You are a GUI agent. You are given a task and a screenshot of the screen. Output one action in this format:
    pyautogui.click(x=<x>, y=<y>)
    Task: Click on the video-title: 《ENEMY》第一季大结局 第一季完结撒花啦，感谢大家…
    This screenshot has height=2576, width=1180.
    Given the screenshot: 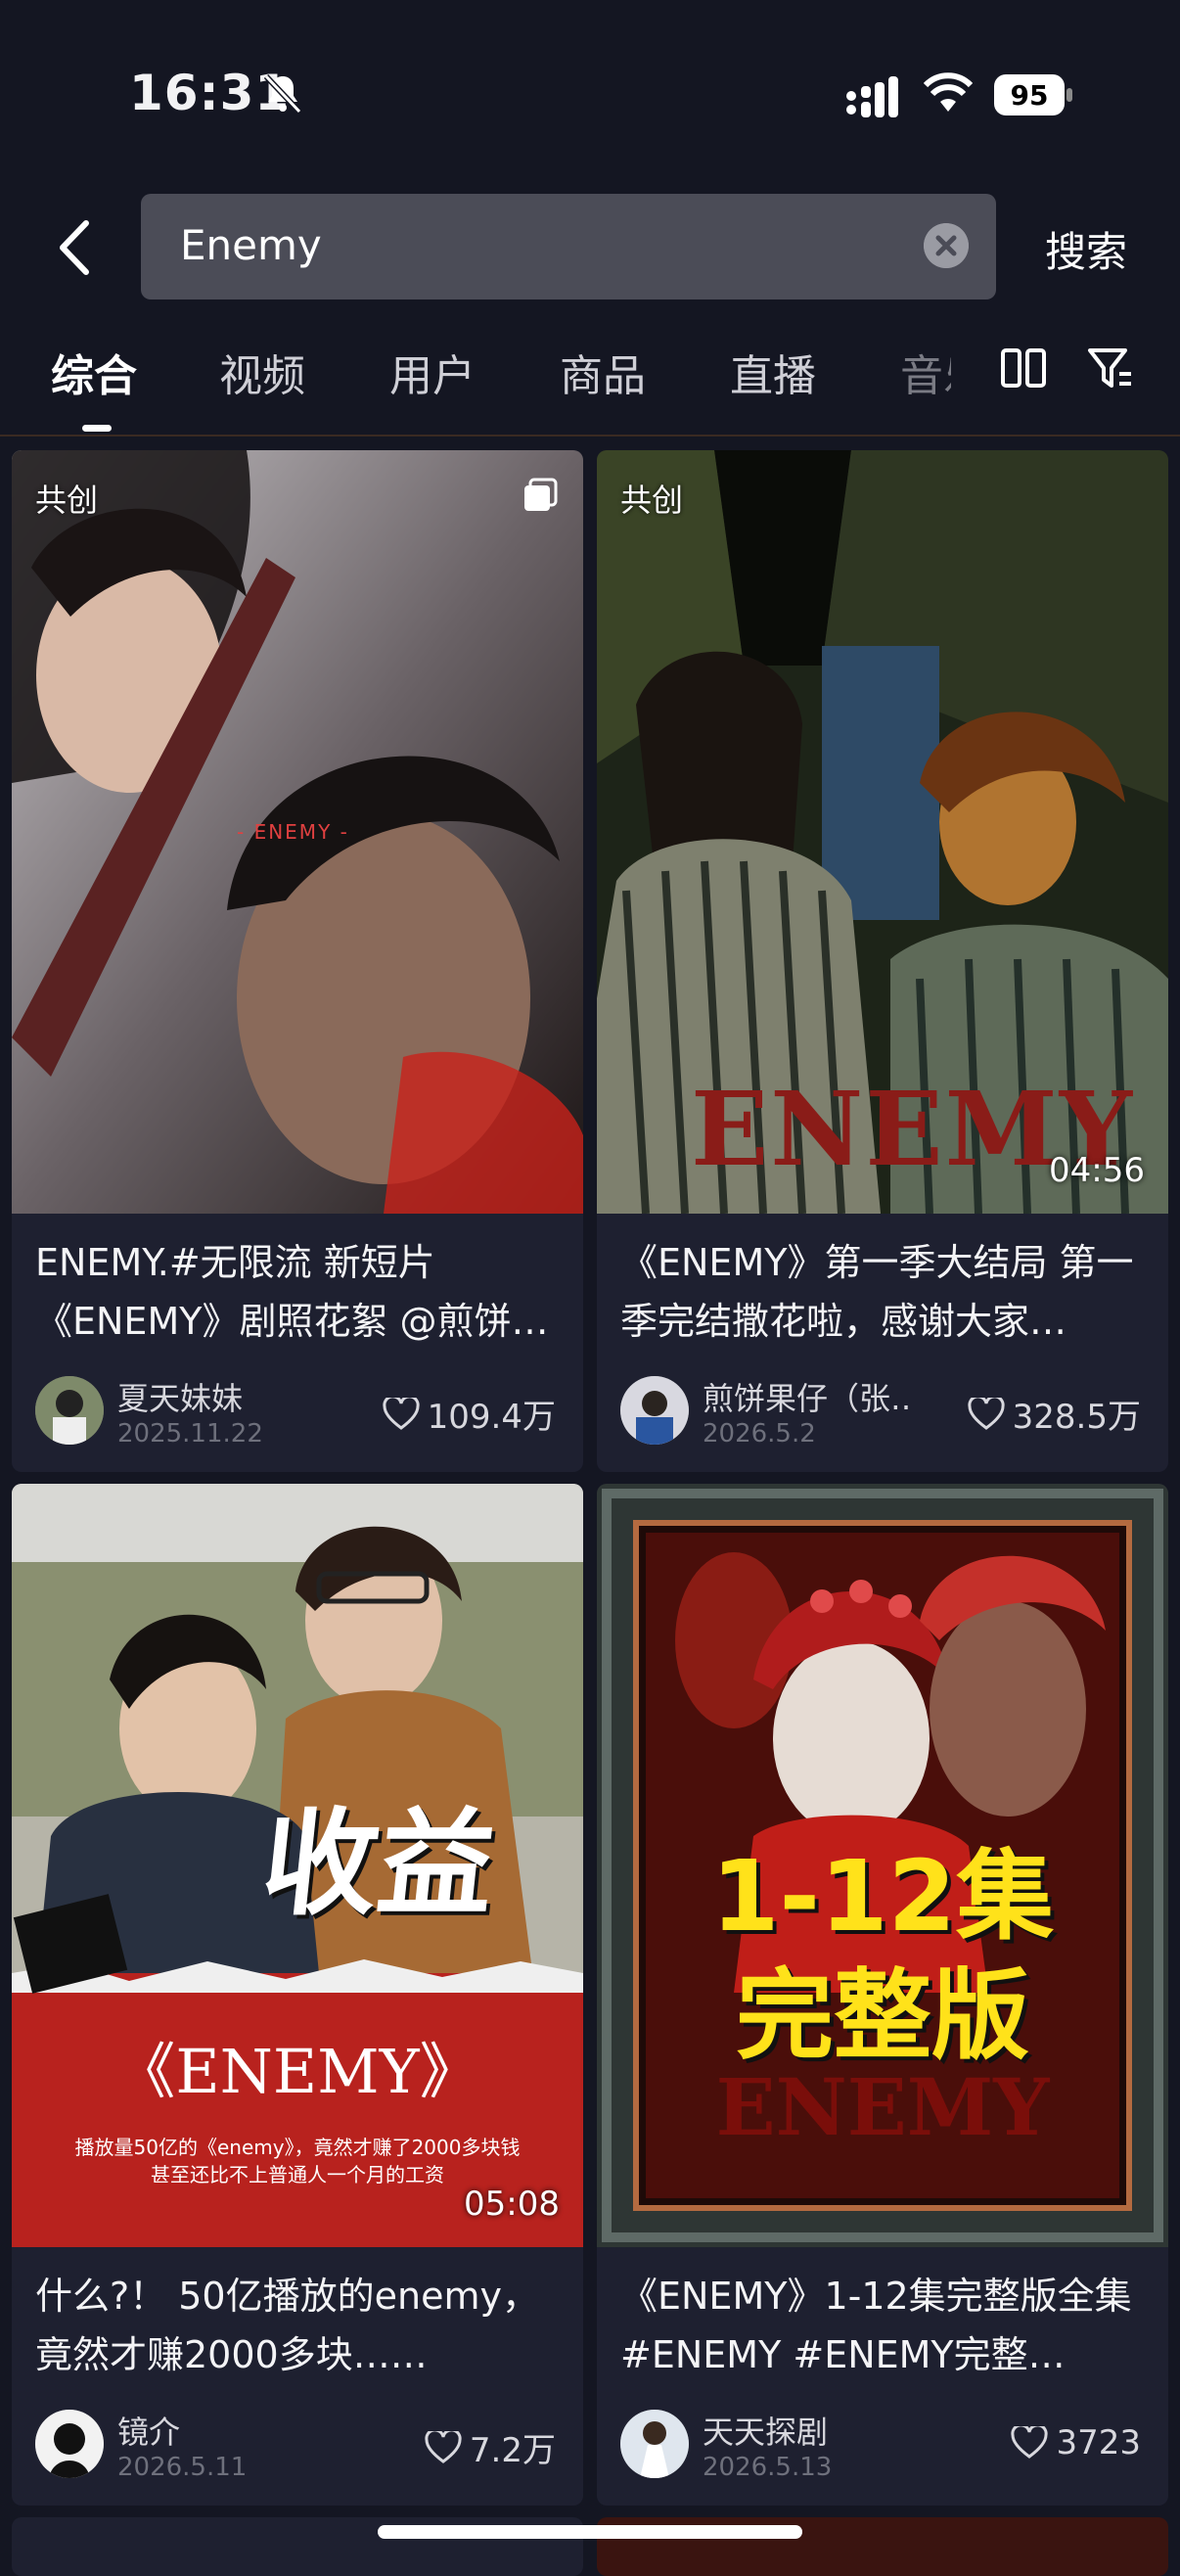 What is the action you would take?
    pyautogui.click(x=882, y=1292)
    